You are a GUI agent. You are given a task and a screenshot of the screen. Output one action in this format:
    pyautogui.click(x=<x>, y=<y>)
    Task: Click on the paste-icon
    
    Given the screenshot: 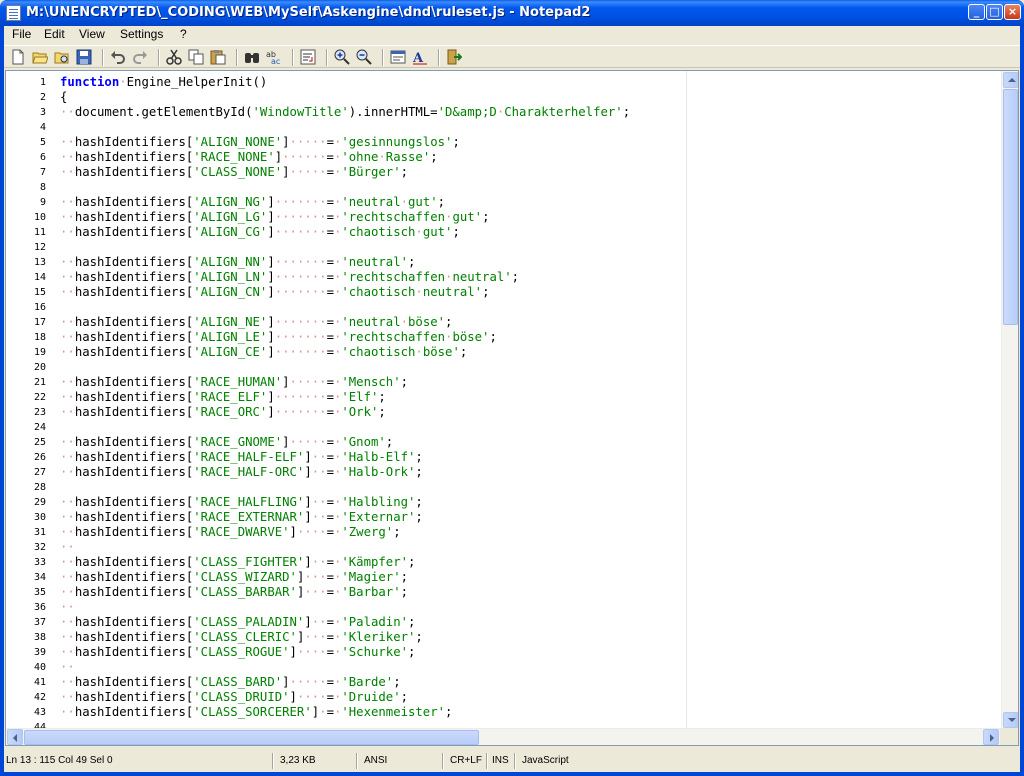 What is the action you would take?
    pyautogui.click(x=218, y=57)
    